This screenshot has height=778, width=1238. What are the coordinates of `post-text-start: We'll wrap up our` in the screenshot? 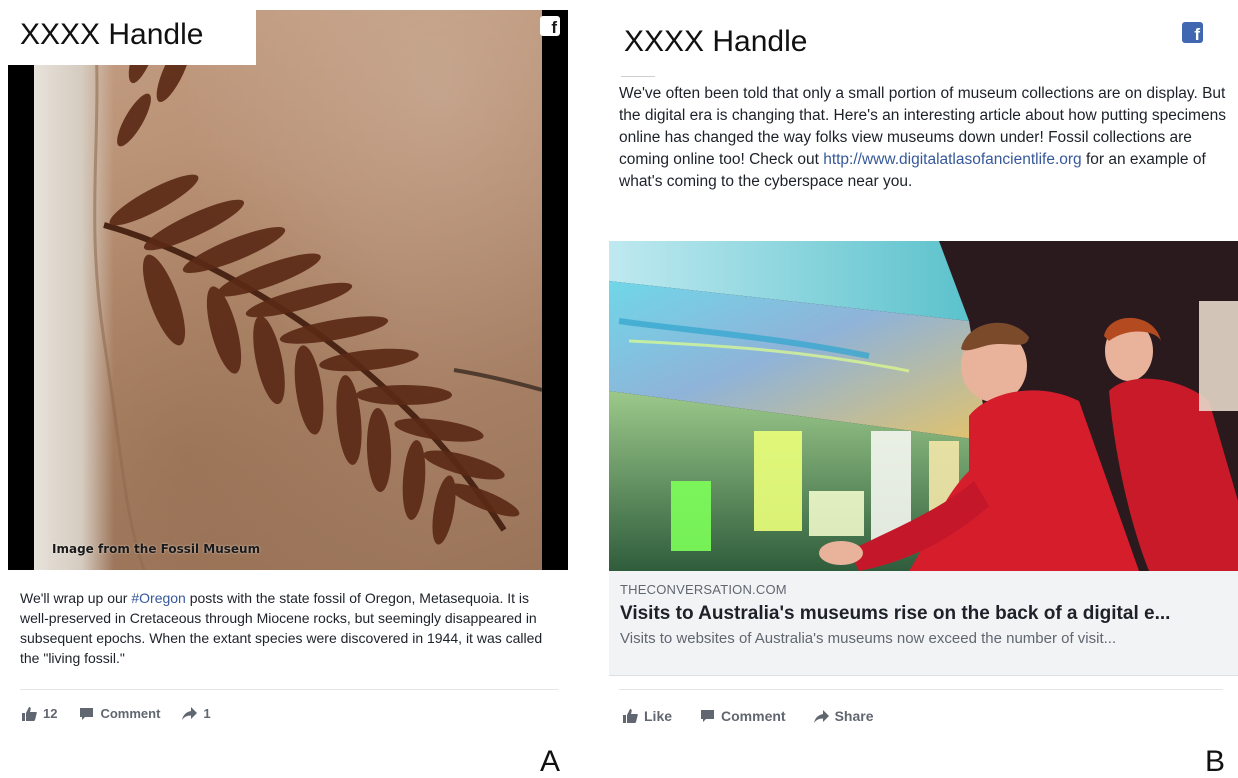 It's located at (76, 598).